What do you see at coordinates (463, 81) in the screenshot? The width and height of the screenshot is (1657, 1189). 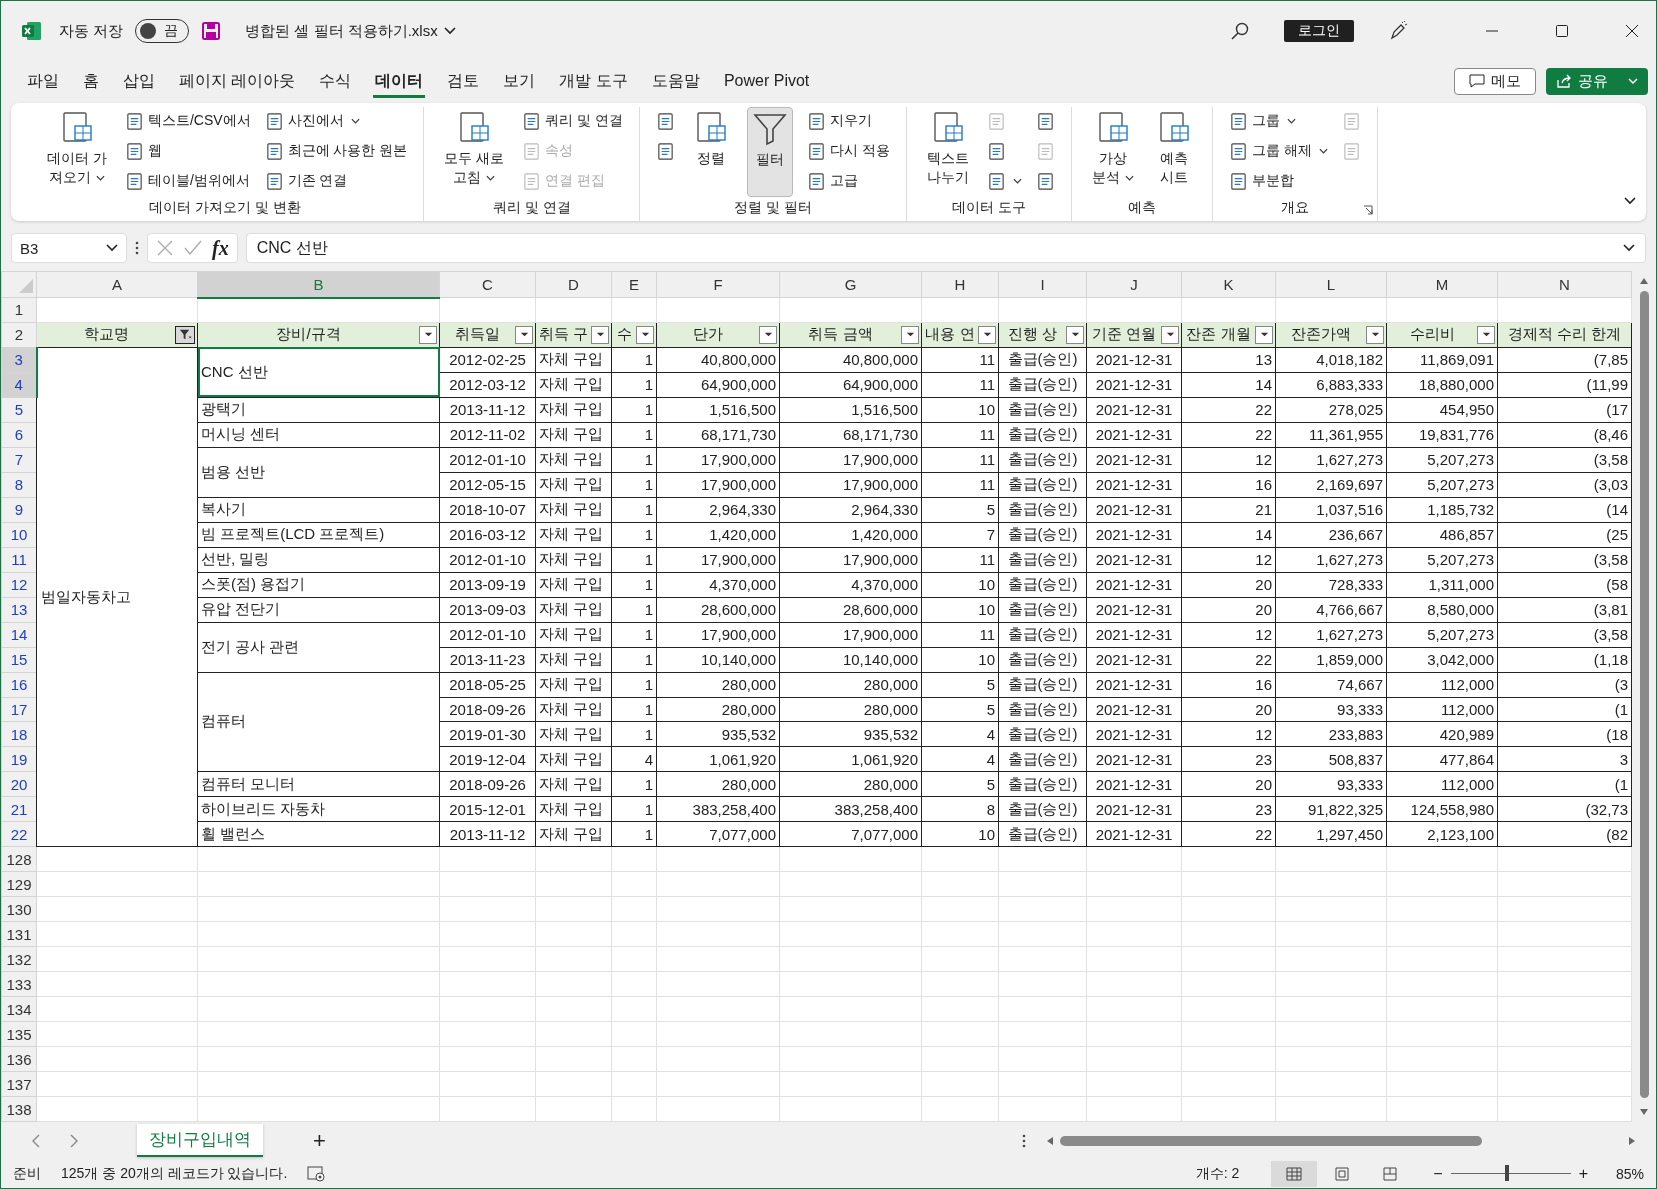 I see `ribbon-tab: 검토` at bounding box center [463, 81].